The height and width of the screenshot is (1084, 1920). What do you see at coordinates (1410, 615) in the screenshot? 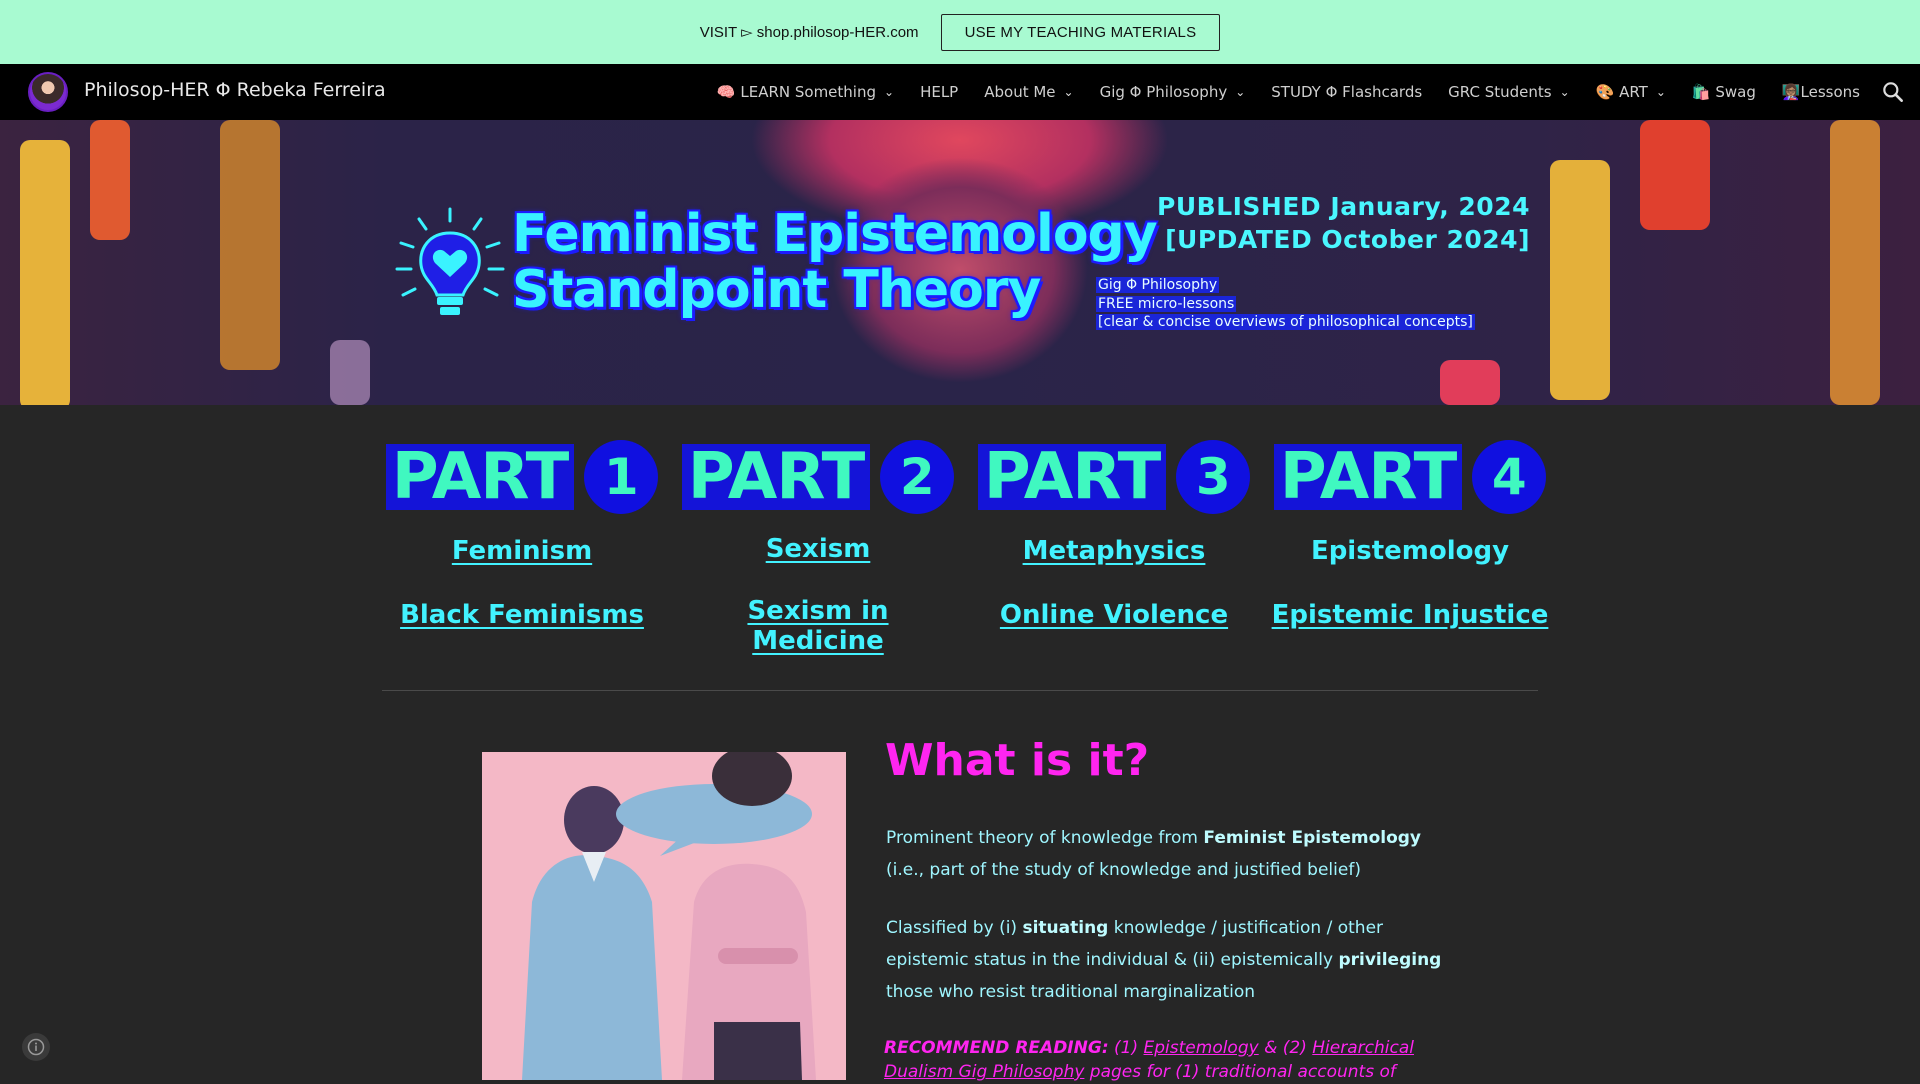
I see `link-epistemic-injustice: Epistemic Injustice` at bounding box center [1410, 615].